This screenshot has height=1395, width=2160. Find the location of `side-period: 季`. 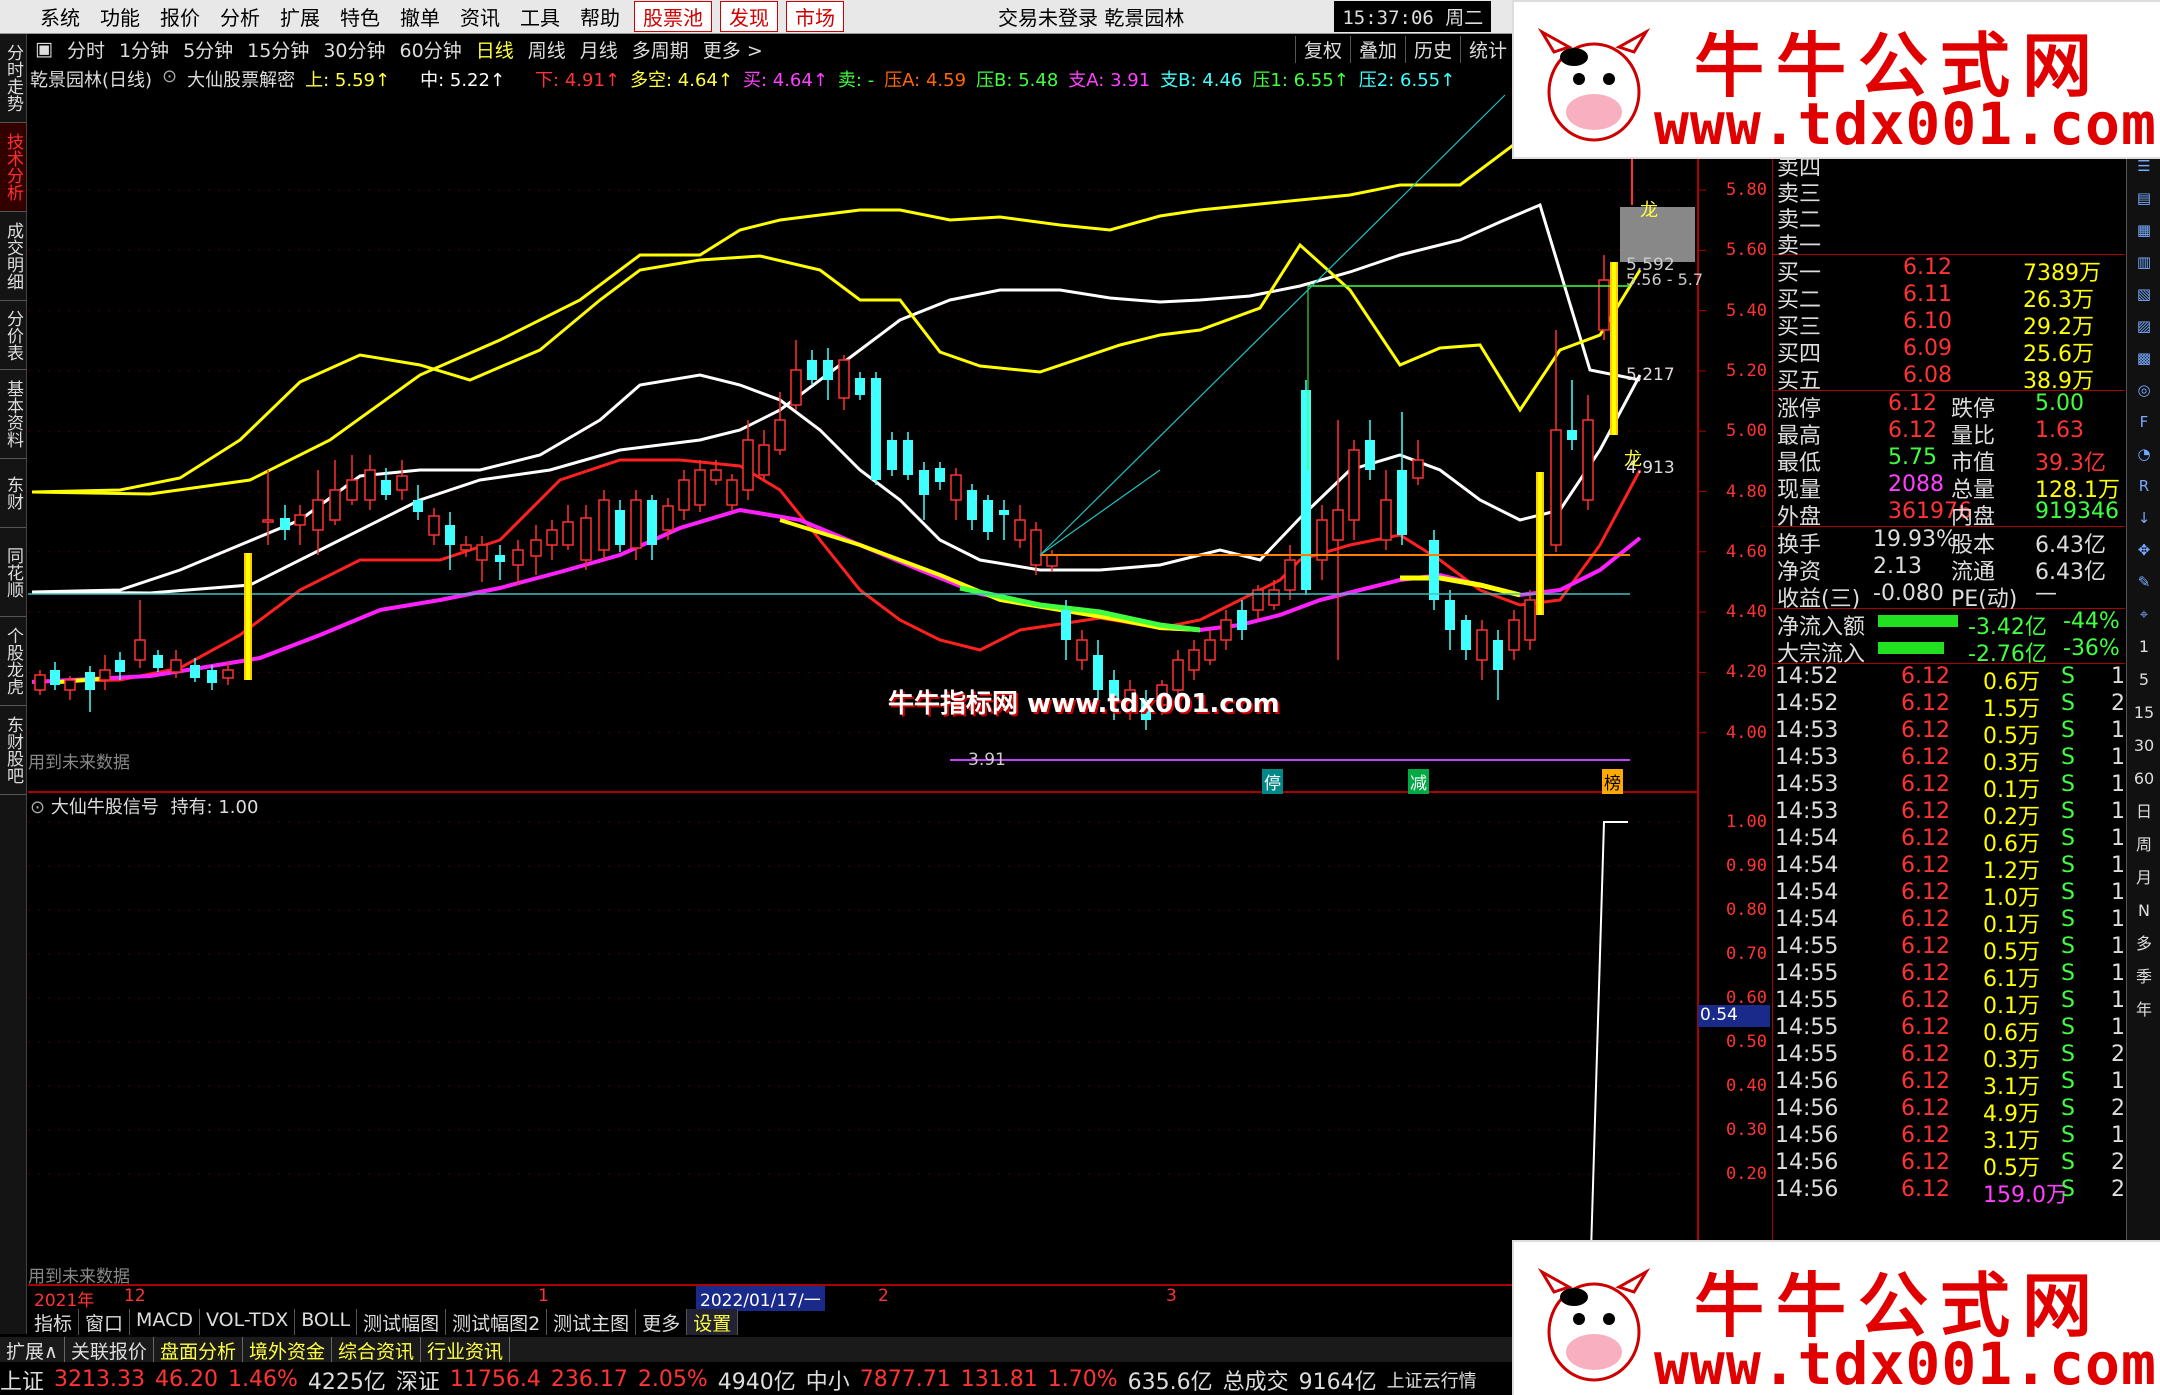

side-period: 季 is located at coordinates (2143, 976).